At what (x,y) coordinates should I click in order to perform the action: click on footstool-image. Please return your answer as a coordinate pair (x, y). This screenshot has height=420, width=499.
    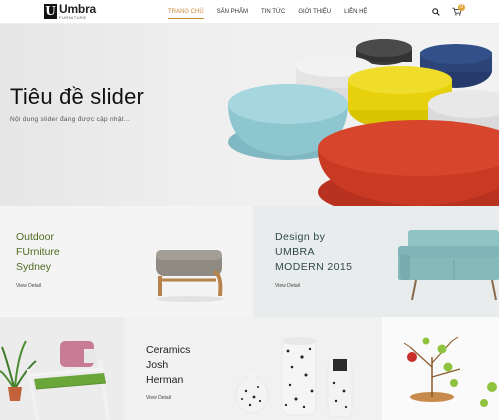
    Looking at the image, I should click on (190, 276).